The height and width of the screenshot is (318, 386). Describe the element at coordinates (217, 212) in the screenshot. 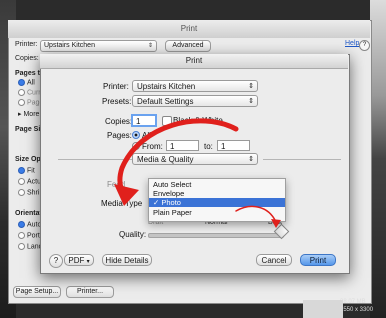

I see `menu-item-plain-paper: Plain Paper` at that location.